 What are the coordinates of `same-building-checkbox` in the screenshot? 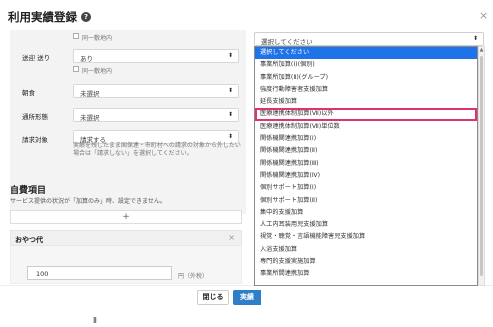 It's located at (76, 69).